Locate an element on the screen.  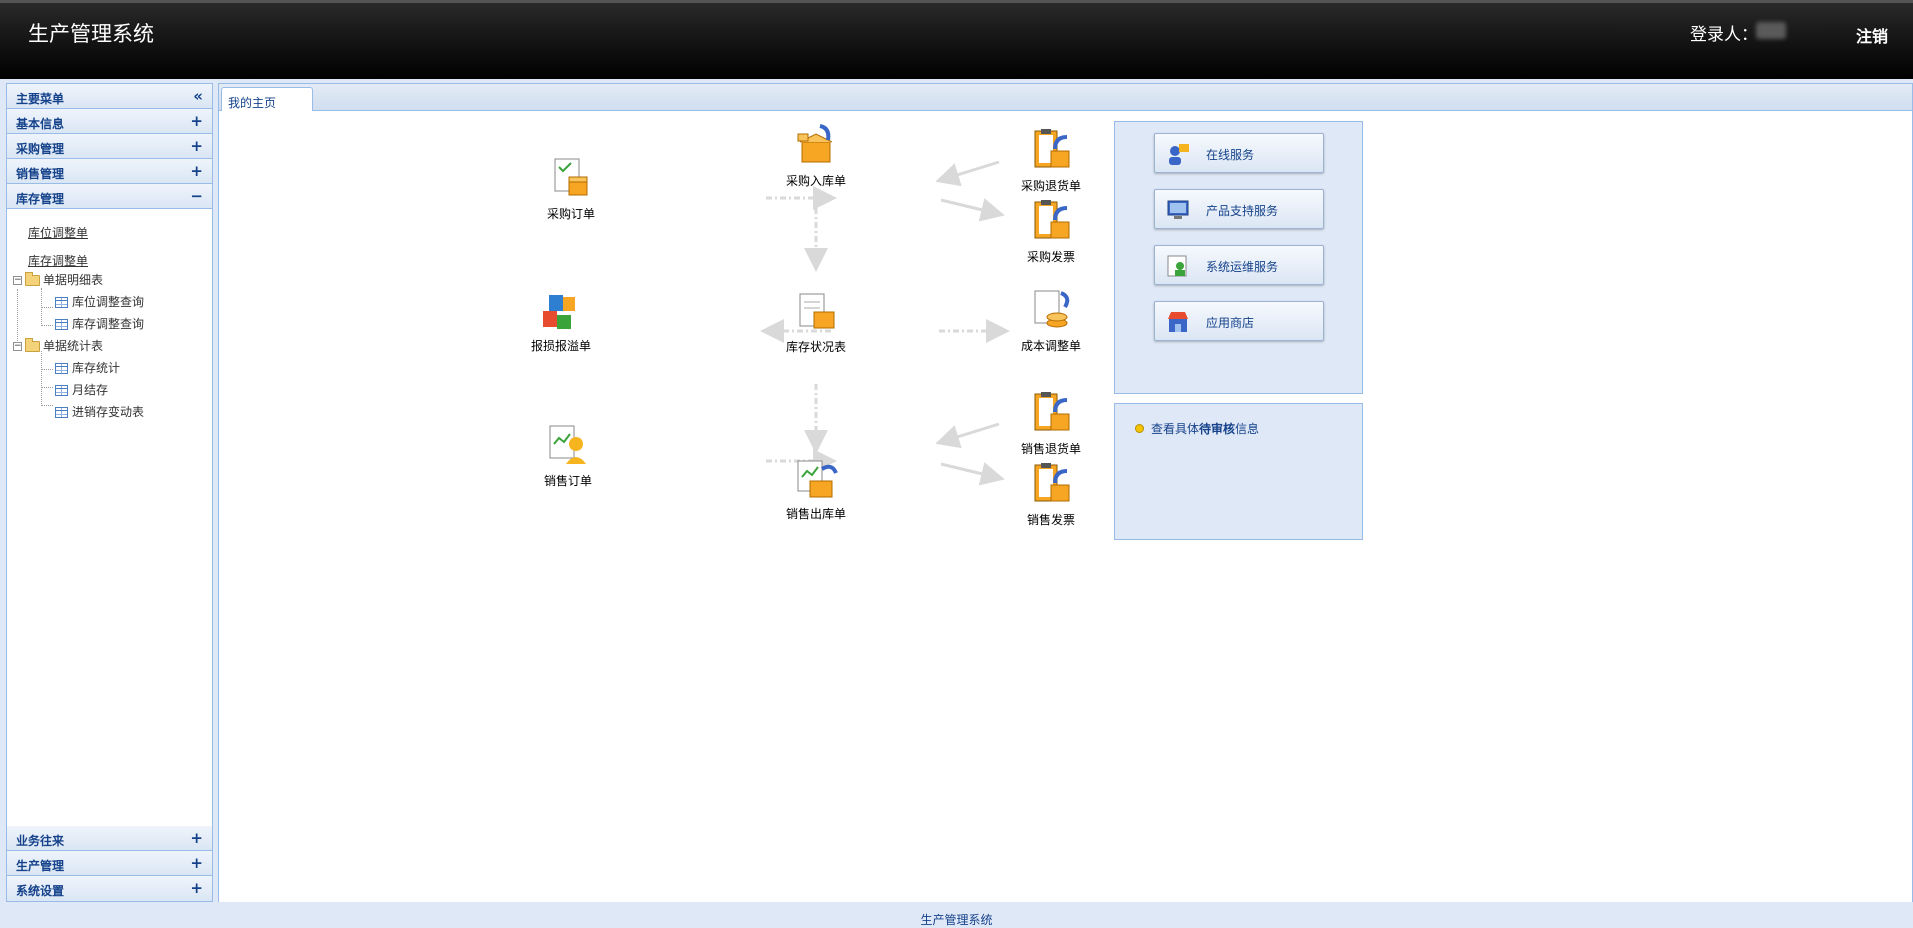
tree-item-label: 进销存变动表 is located at coordinates (108, 412).